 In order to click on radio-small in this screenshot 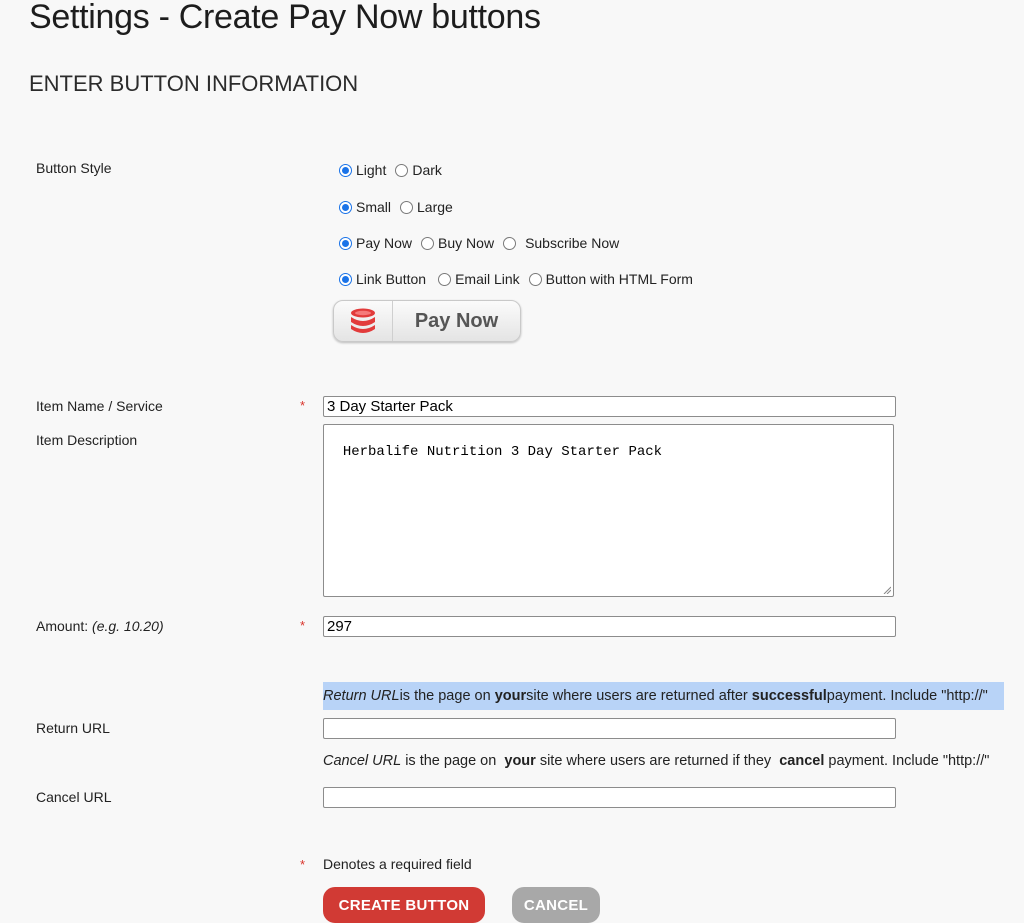, I will do `click(345, 207)`.